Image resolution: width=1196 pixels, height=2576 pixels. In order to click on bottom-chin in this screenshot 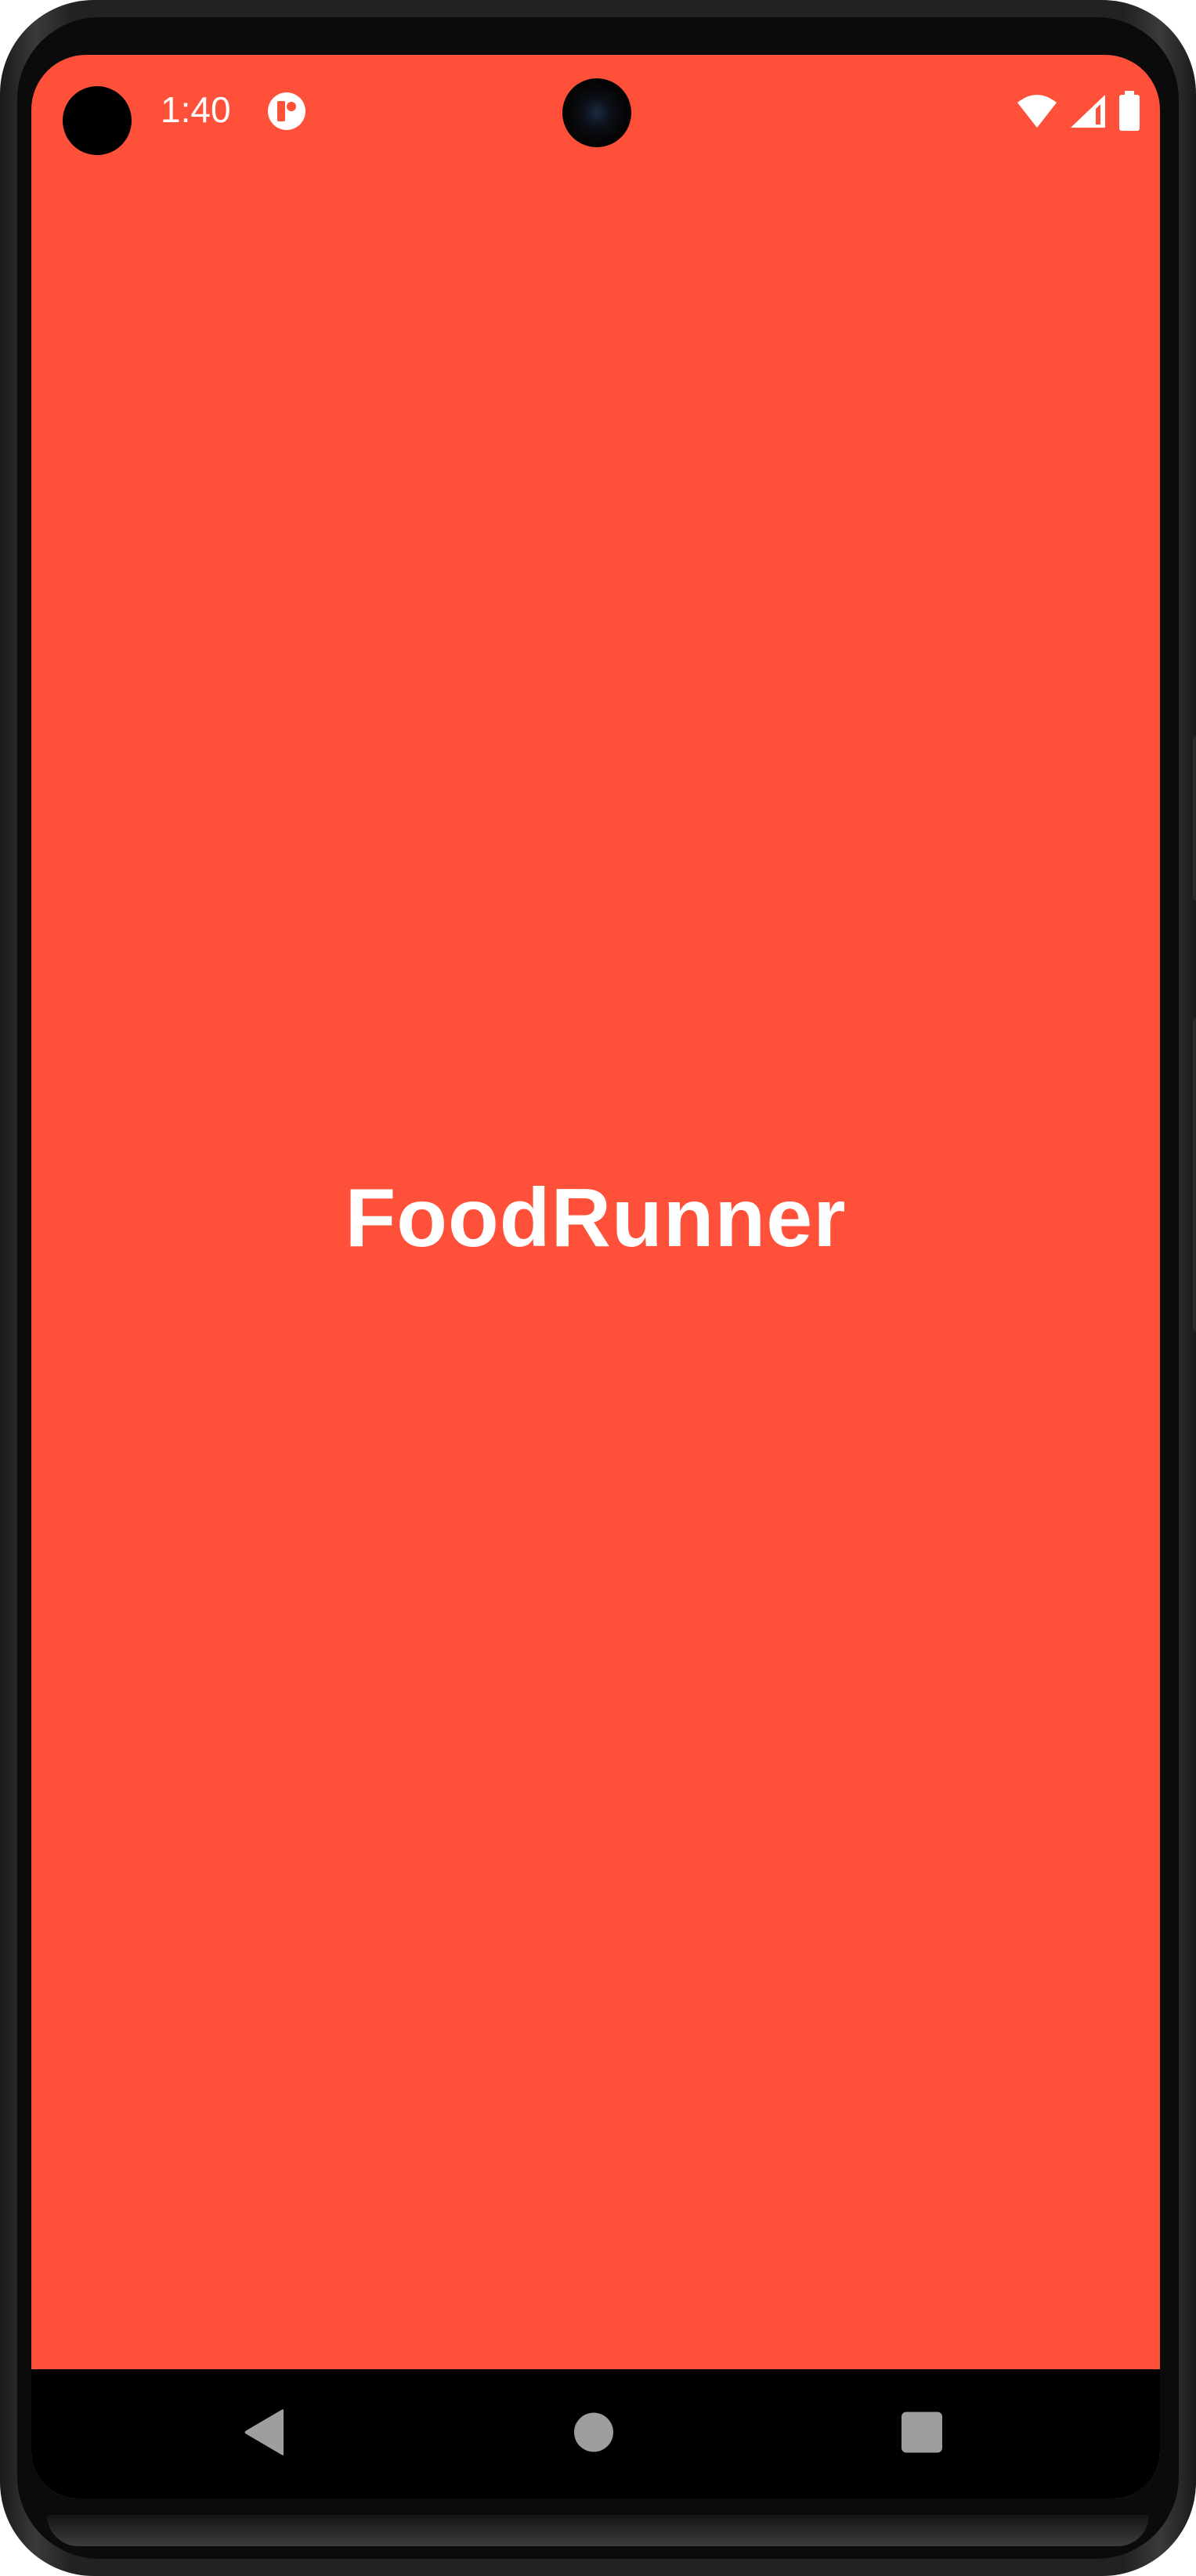, I will do `click(598, 2530)`.